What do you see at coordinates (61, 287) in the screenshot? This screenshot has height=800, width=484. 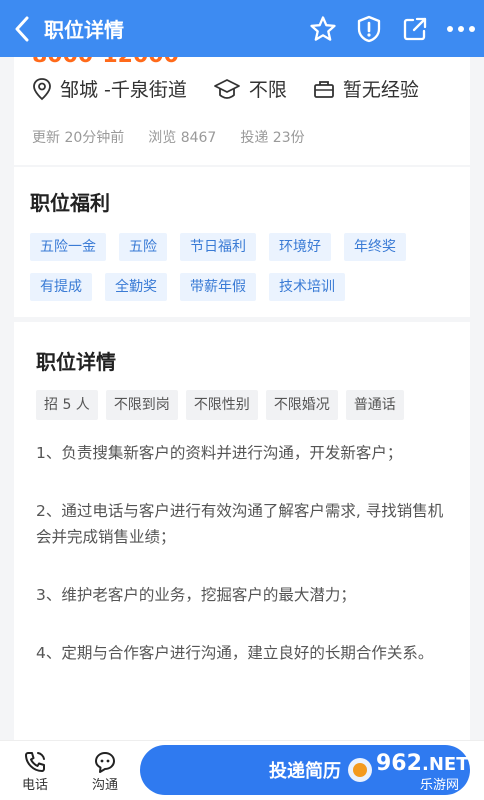 I see `welfare-tag: 有提成` at bounding box center [61, 287].